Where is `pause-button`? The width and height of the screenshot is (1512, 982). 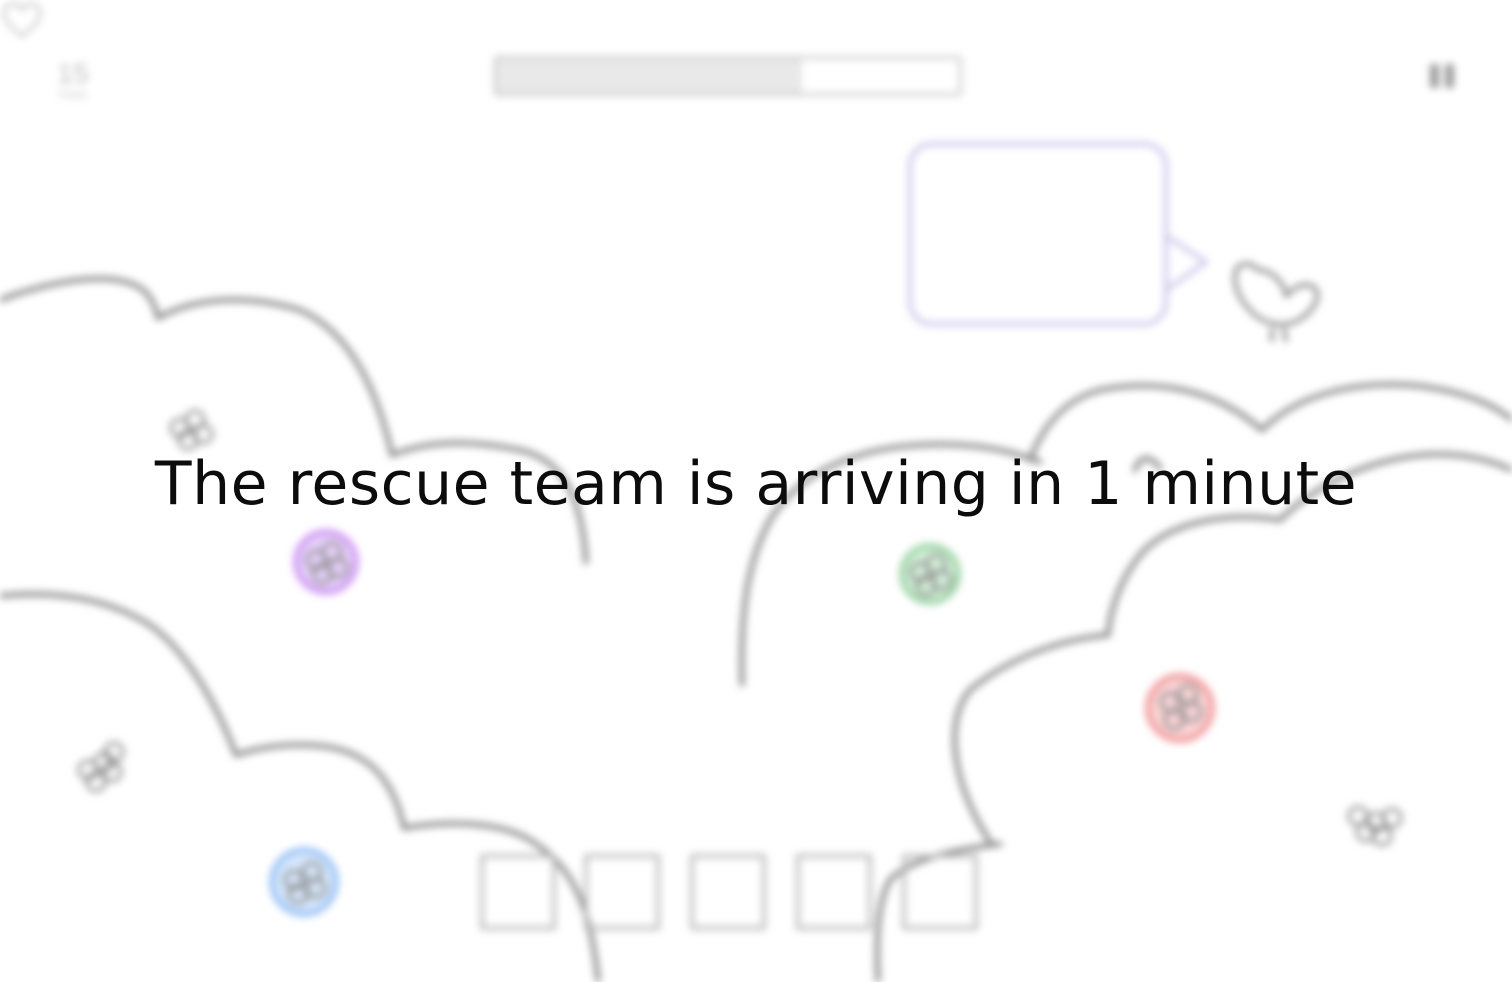
pause-button is located at coordinates (1442, 76).